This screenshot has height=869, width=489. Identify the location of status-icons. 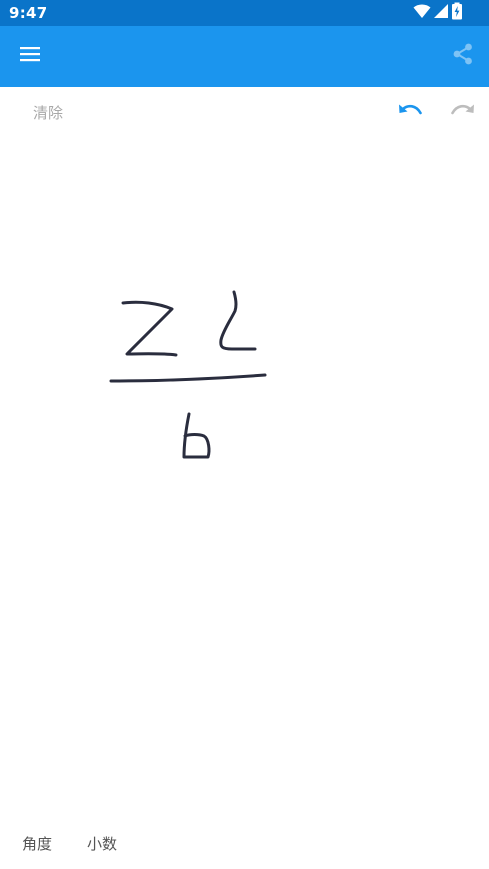
(438, 13).